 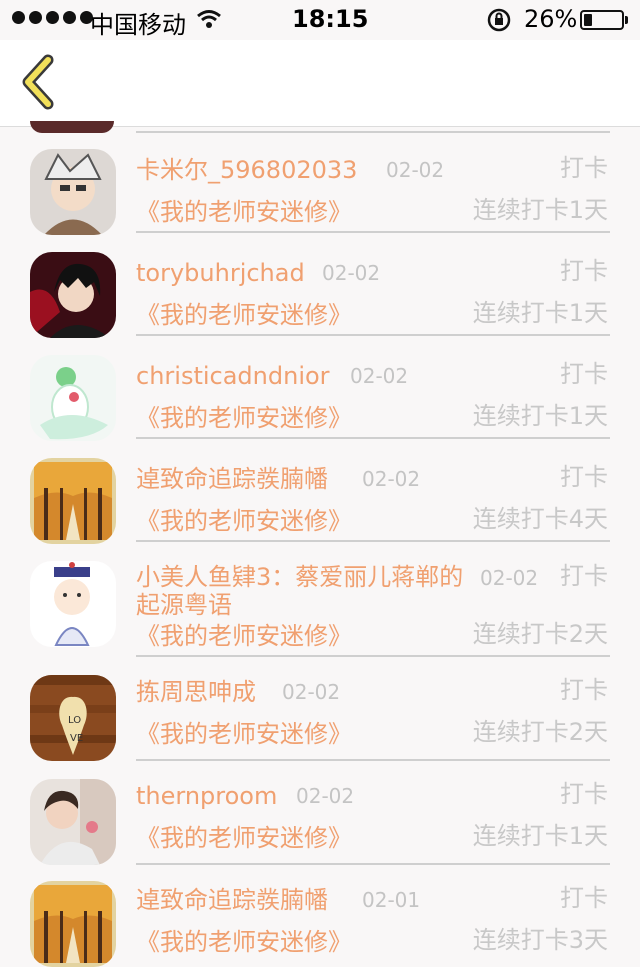 I want to click on svg-text: VE, so click(x=76, y=738).